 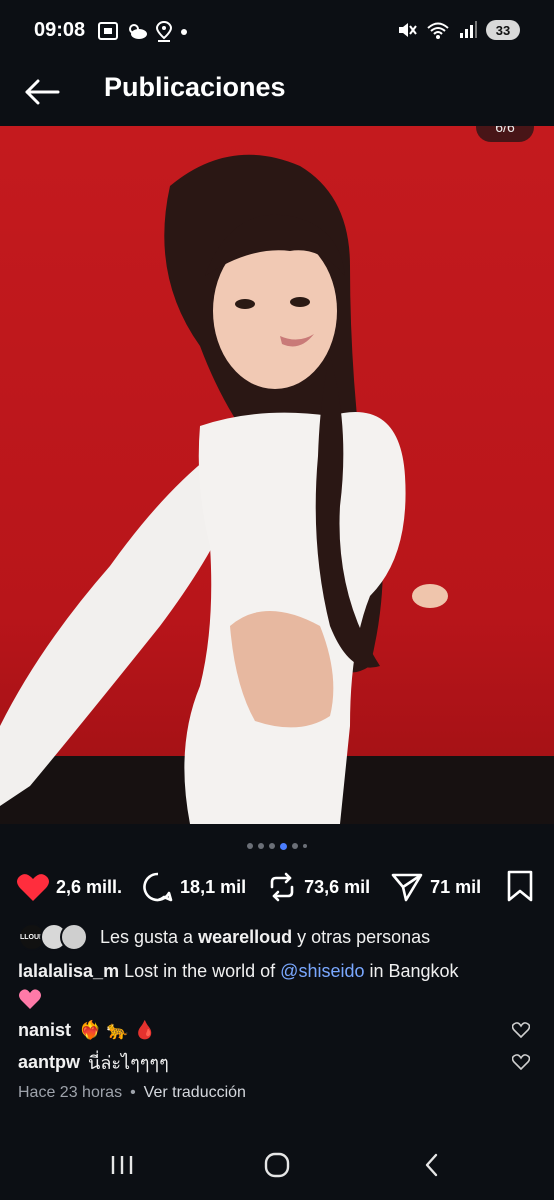 What do you see at coordinates (70, 1092) in the screenshot?
I see `post-timestamp: Hace 23 horas` at bounding box center [70, 1092].